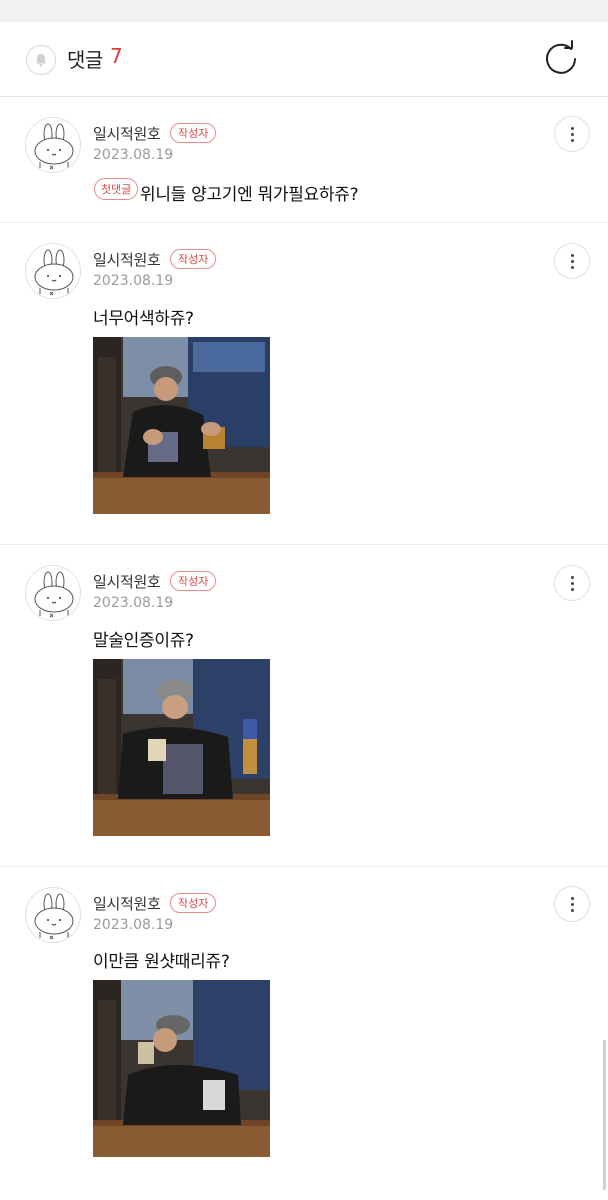  What do you see at coordinates (116, 56) in the screenshot?
I see `comments-count: 7` at bounding box center [116, 56].